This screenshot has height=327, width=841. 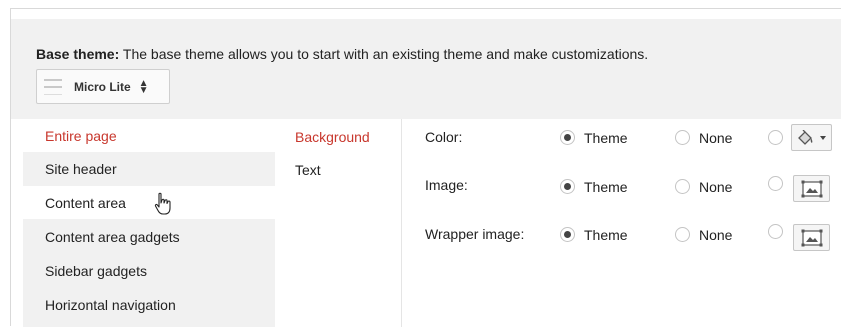 What do you see at coordinates (682, 234) in the screenshot?
I see `wrapper-image-none-radio` at bounding box center [682, 234].